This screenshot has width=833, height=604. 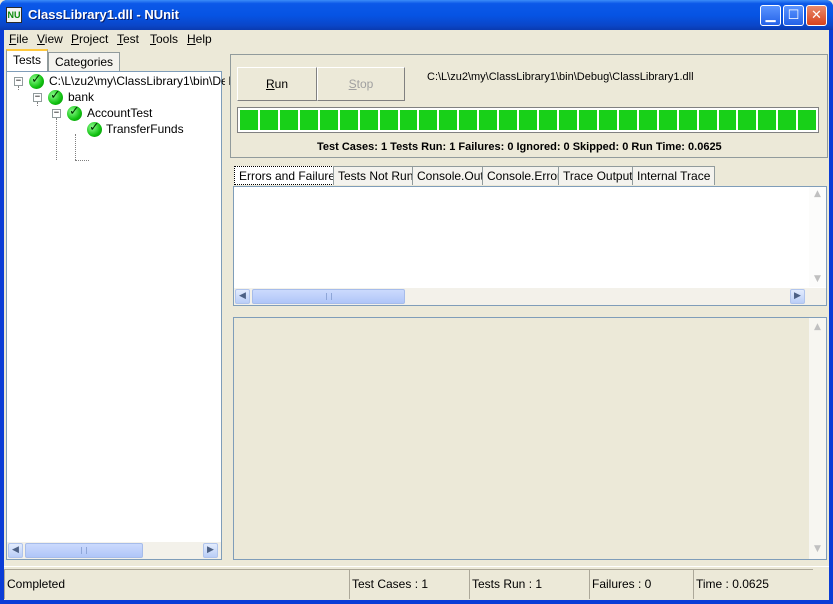 What do you see at coordinates (598, 175) in the screenshot?
I see `tab-trace-output: Trace Output` at bounding box center [598, 175].